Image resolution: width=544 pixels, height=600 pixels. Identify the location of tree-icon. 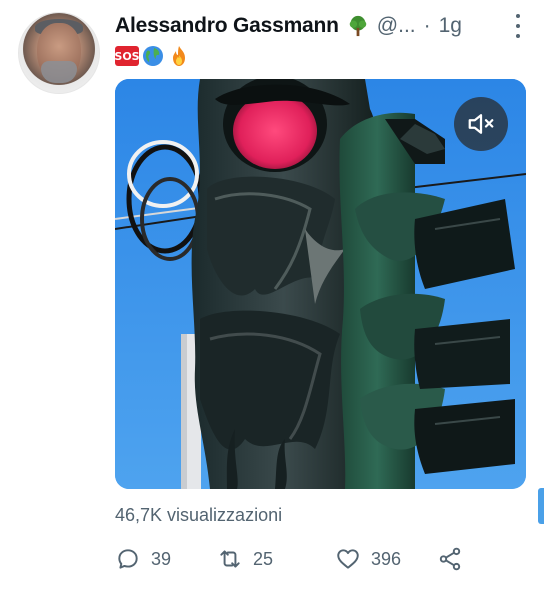
(358, 26).